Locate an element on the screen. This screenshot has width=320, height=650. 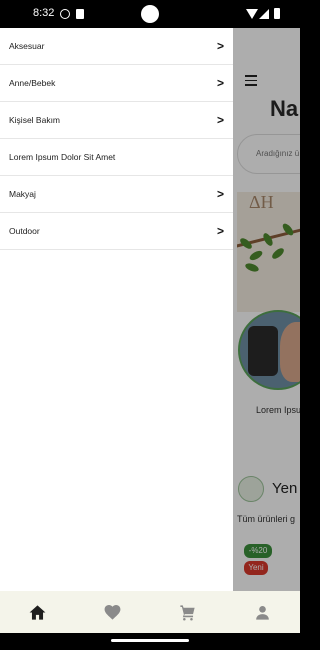
nav-home-button is located at coordinates (37, 612).